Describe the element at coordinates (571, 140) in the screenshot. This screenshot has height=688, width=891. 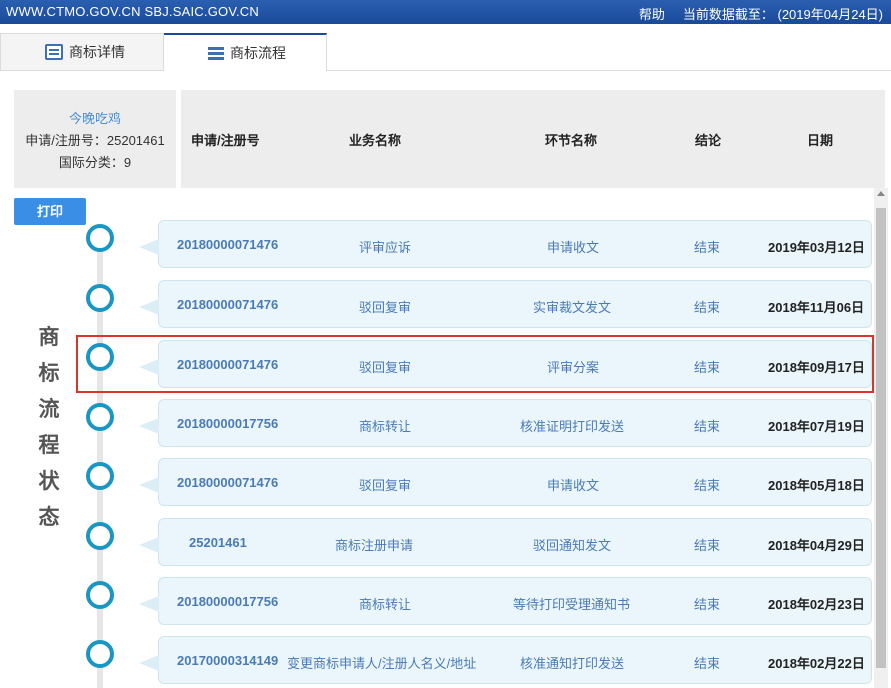
I see `column-header-step: 环节名称` at that location.